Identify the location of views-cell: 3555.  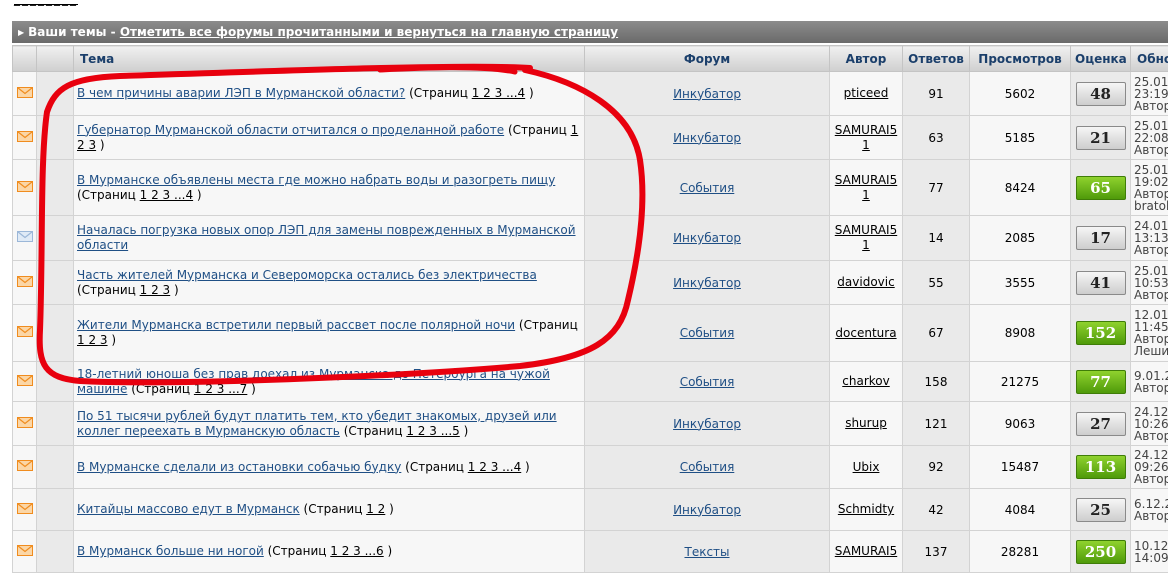
(1020, 283).